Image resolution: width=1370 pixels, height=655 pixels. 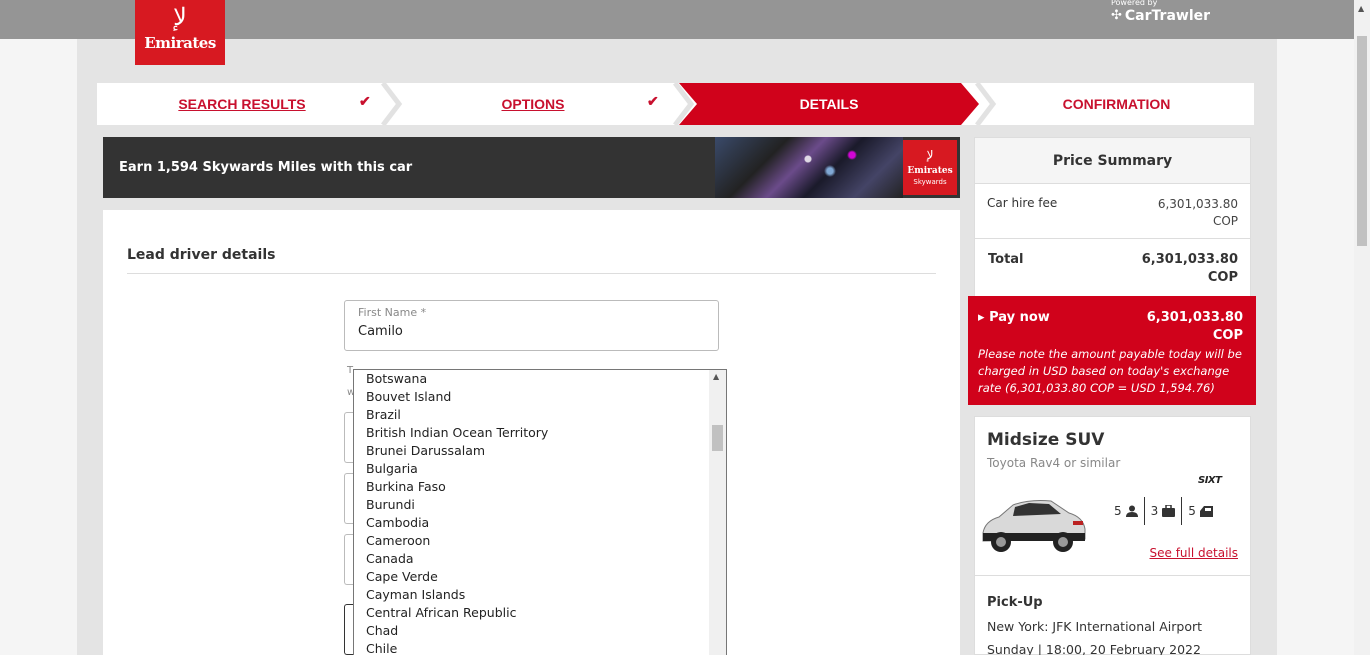 What do you see at coordinates (266, 167) in the screenshot?
I see `skywards-miles-text: Earn 1,594 Skywards Miles with this car` at bounding box center [266, 167].